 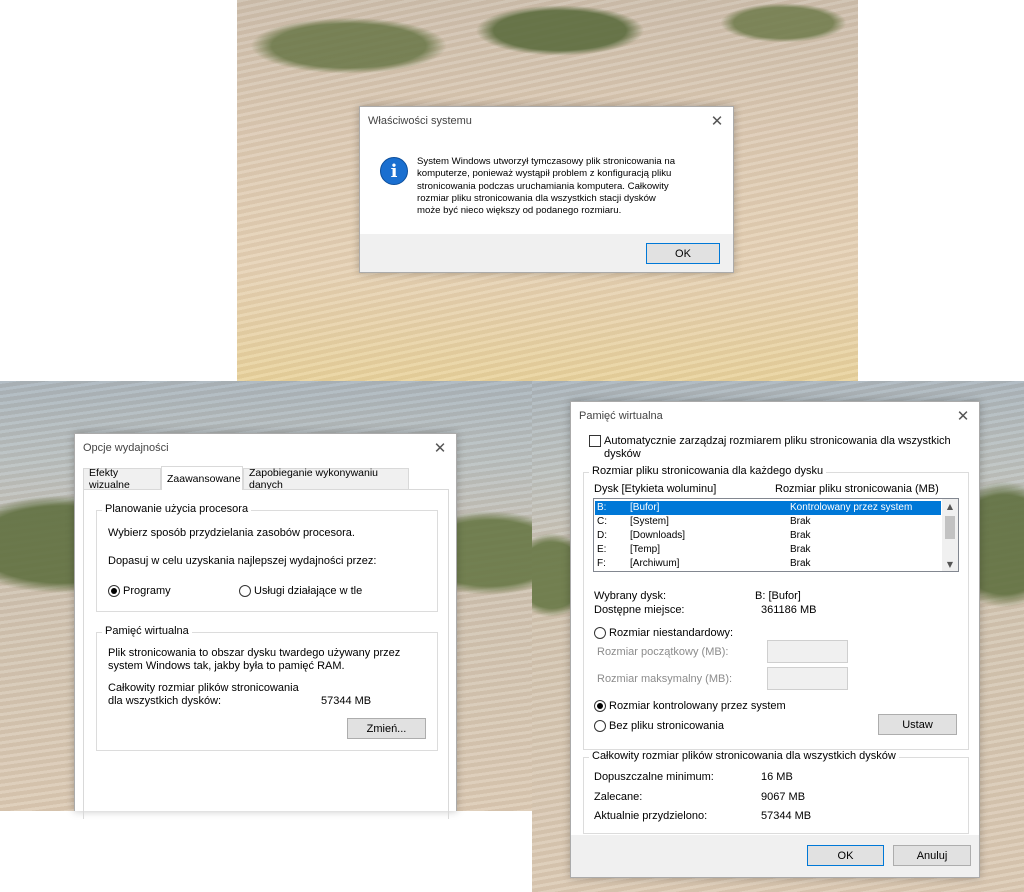 I want to click on selected-drive-label: Wybrany dysk:, so click(x=630, y=596).